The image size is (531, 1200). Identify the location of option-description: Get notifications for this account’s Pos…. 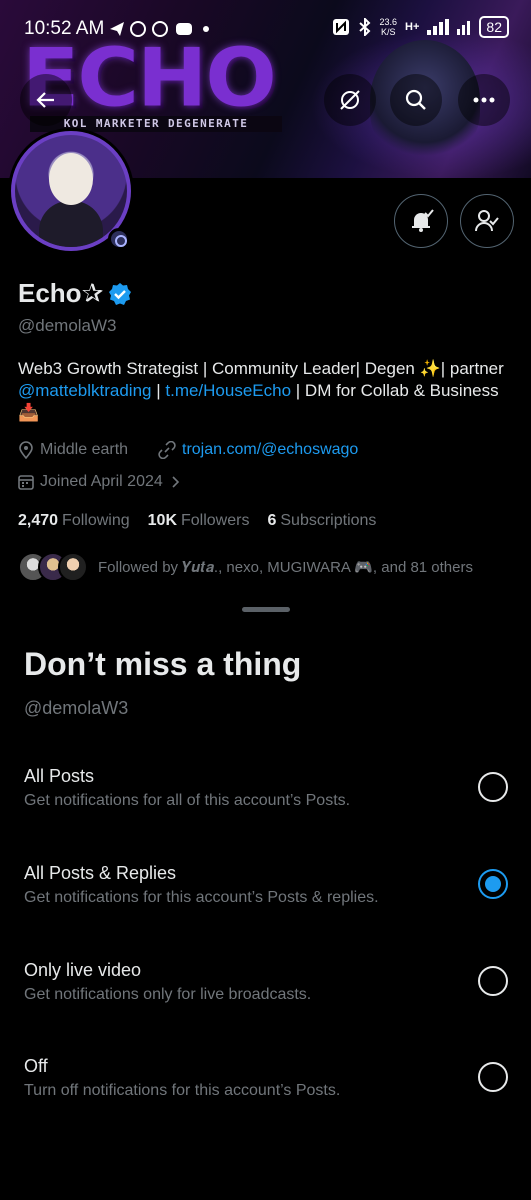
(201, 897).